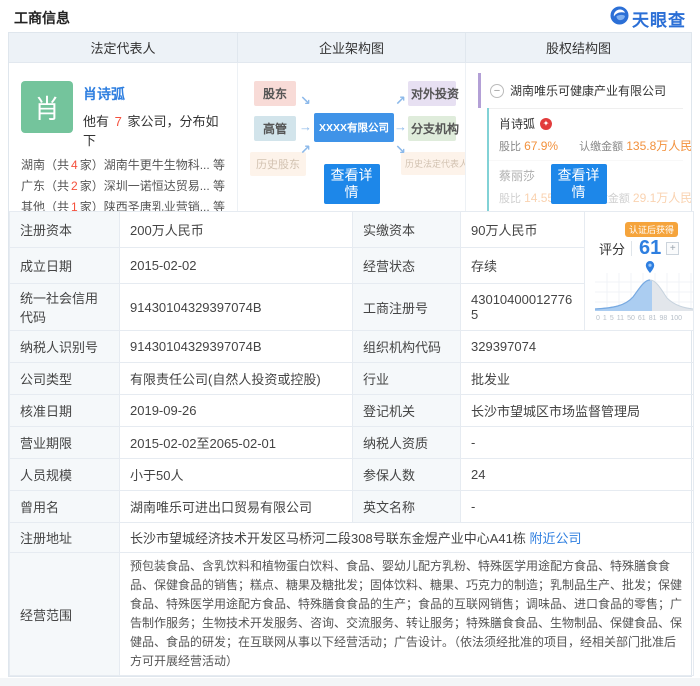 The height and width of the screenshot is (686, 700). What do you see at coordinates (639, 318) in the screenshot?
I see `score-axis: 0 1 5 11 50 61 81 98 100` at bounding box center [639, 318].